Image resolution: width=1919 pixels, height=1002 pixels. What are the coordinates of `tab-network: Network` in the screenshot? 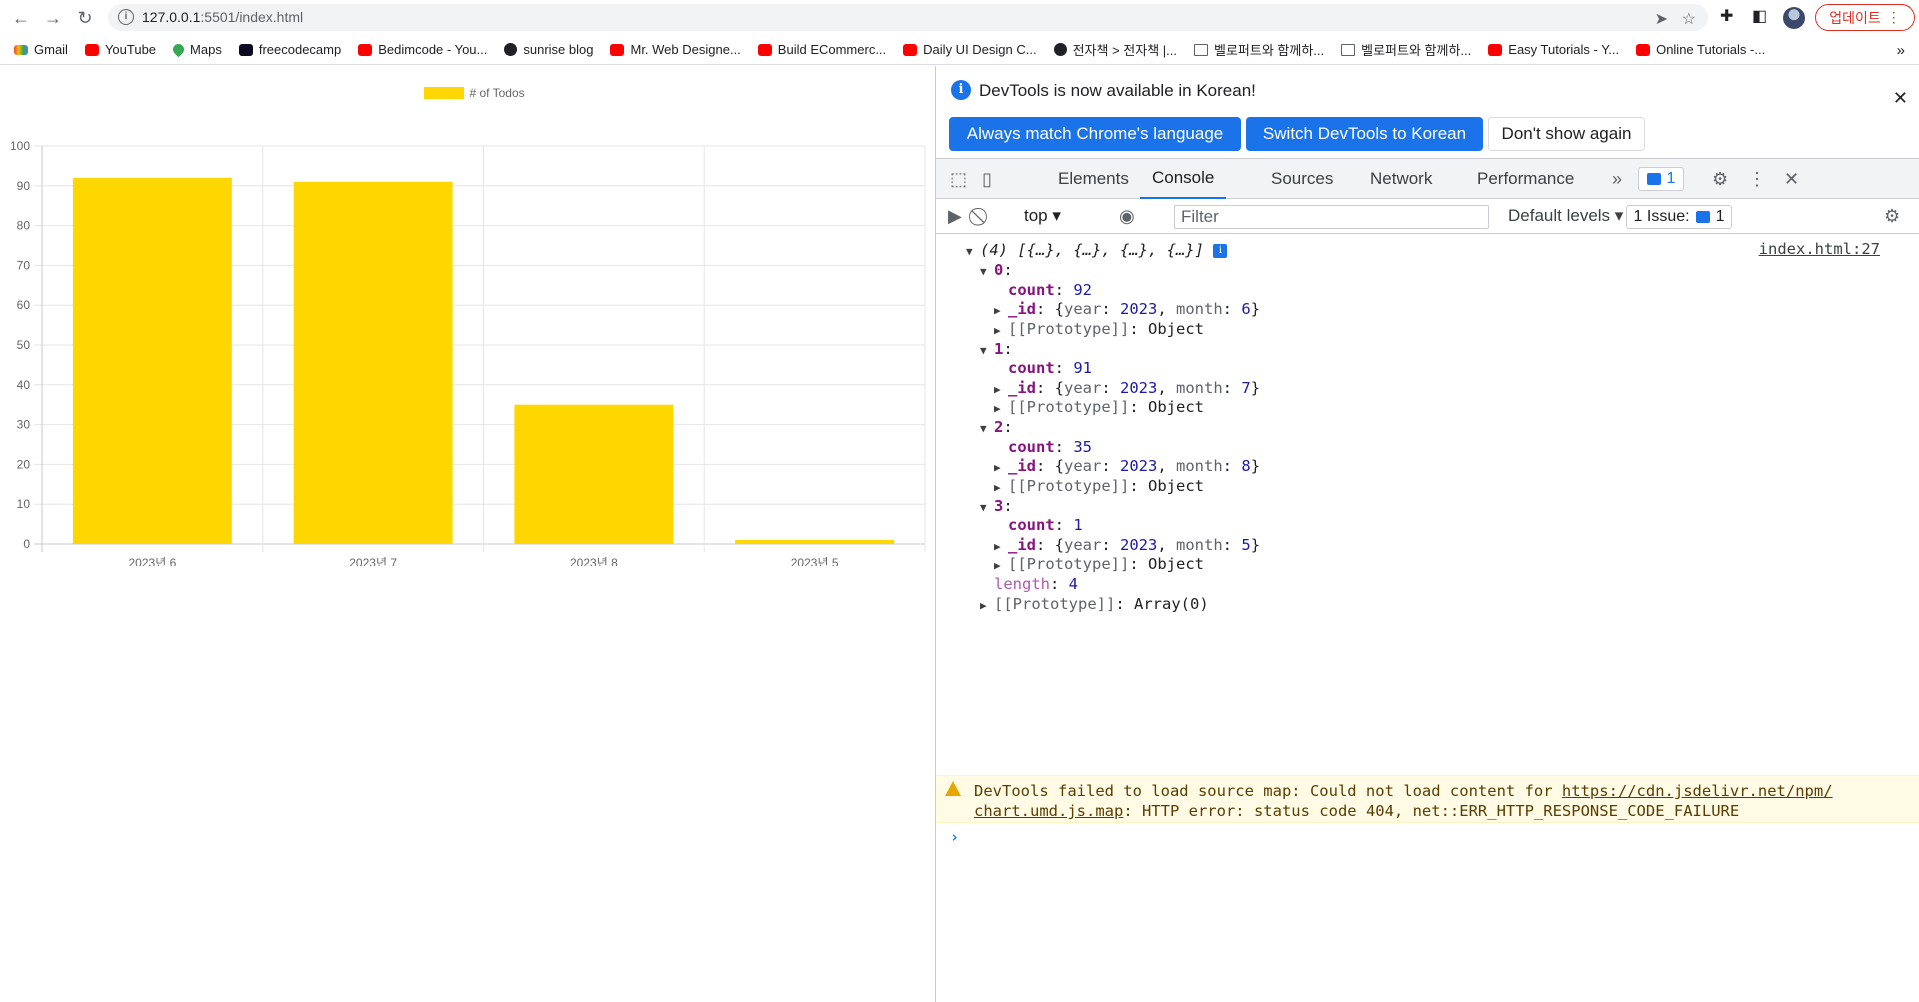 It's located at (1401, 179).